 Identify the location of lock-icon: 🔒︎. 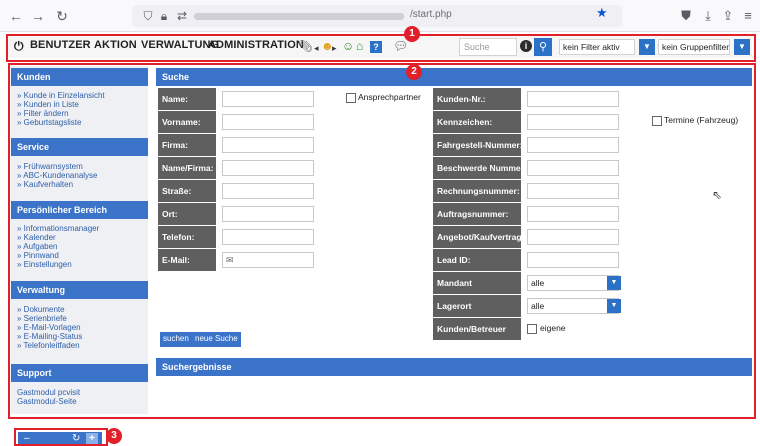
(164, 16).